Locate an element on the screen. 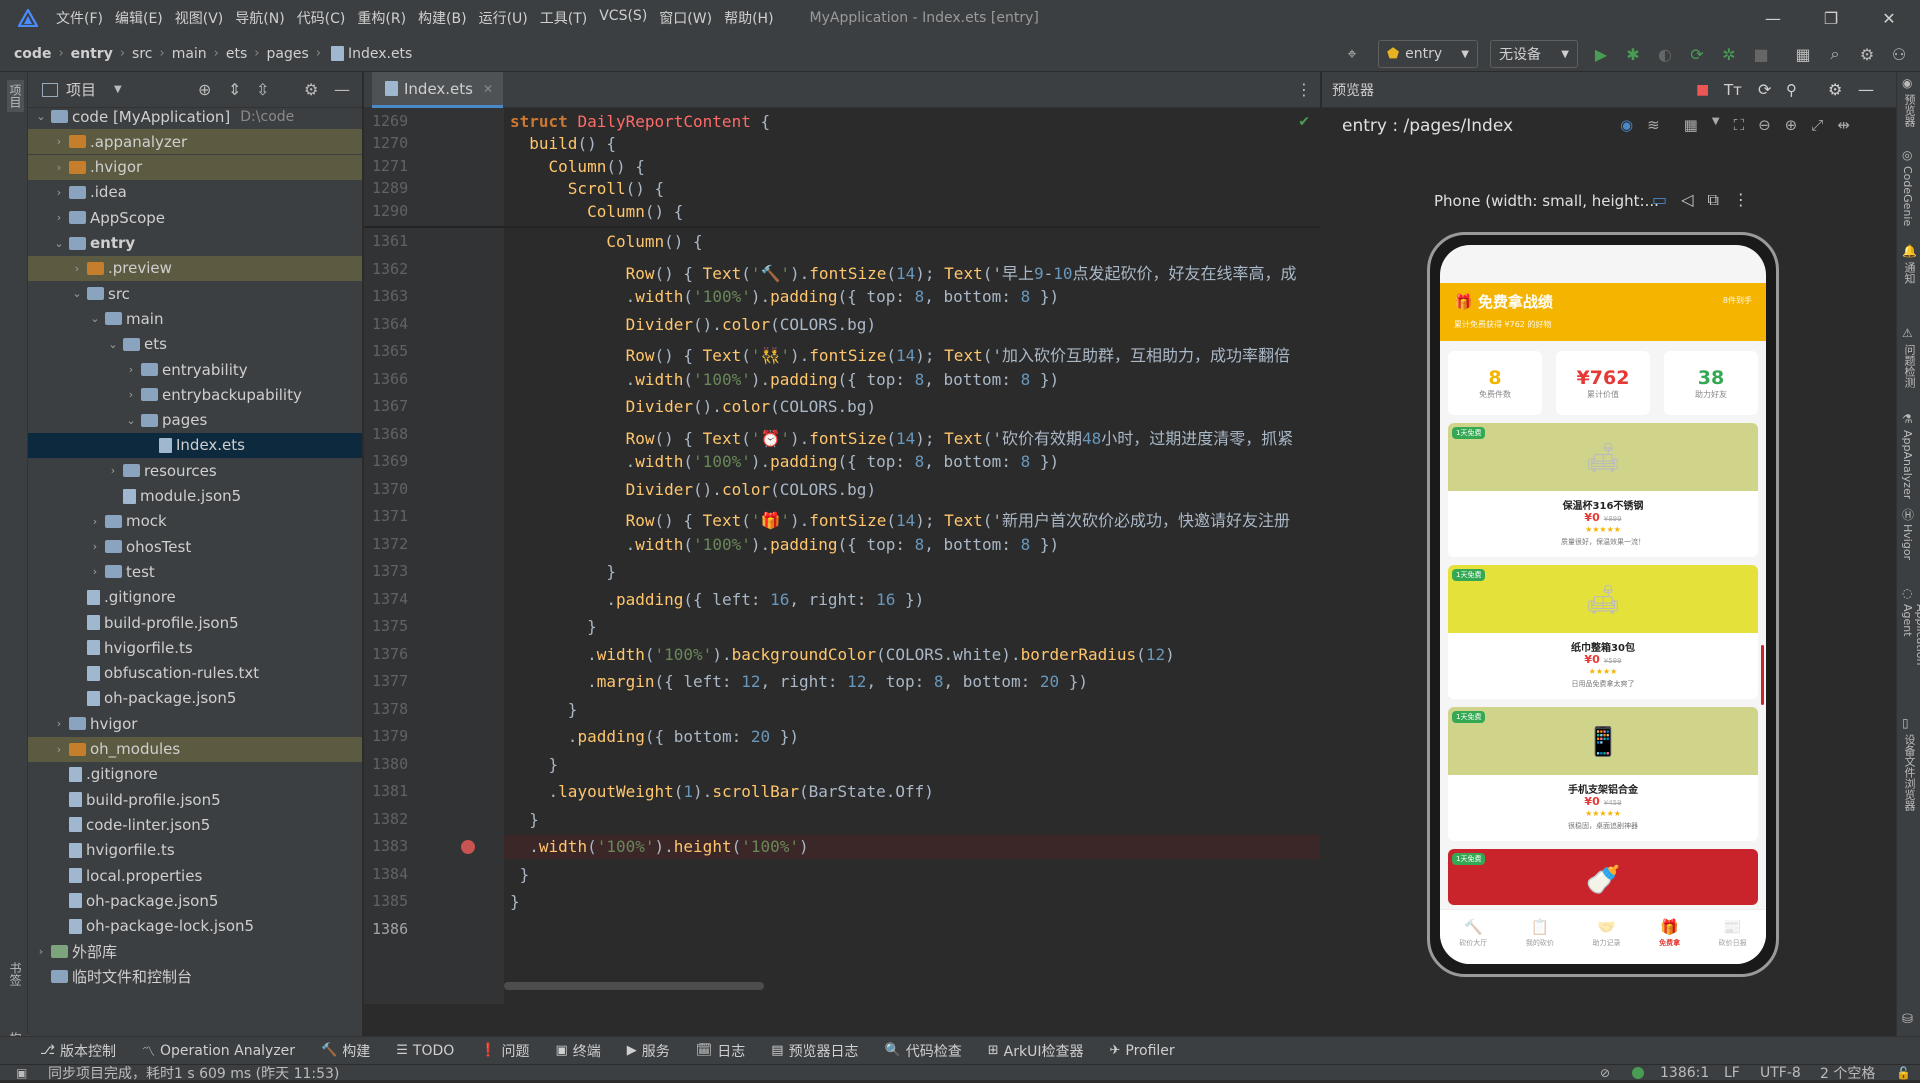 Image resolution: width=1920 pixels, height=1083 pixels. tree-item: oh-package-lock.json5 is located at coordinates (195, 926).